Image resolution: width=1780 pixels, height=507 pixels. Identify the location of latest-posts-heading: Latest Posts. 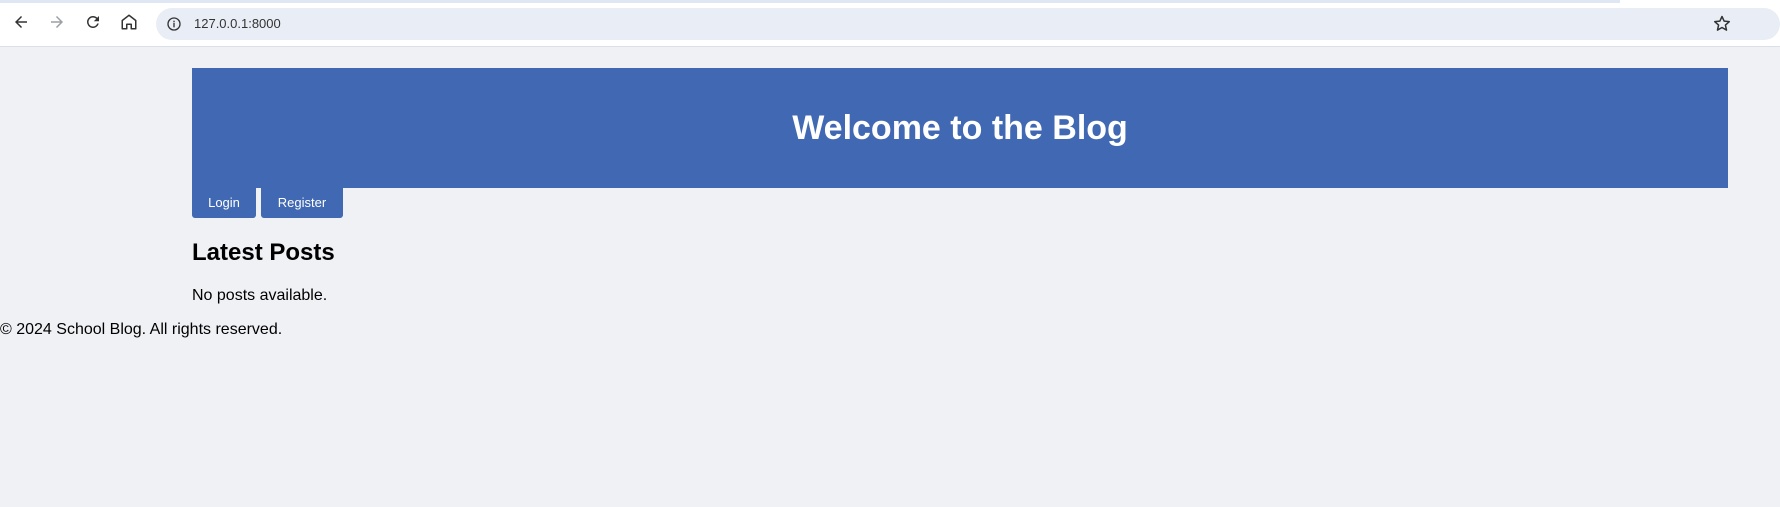
(263, 252).